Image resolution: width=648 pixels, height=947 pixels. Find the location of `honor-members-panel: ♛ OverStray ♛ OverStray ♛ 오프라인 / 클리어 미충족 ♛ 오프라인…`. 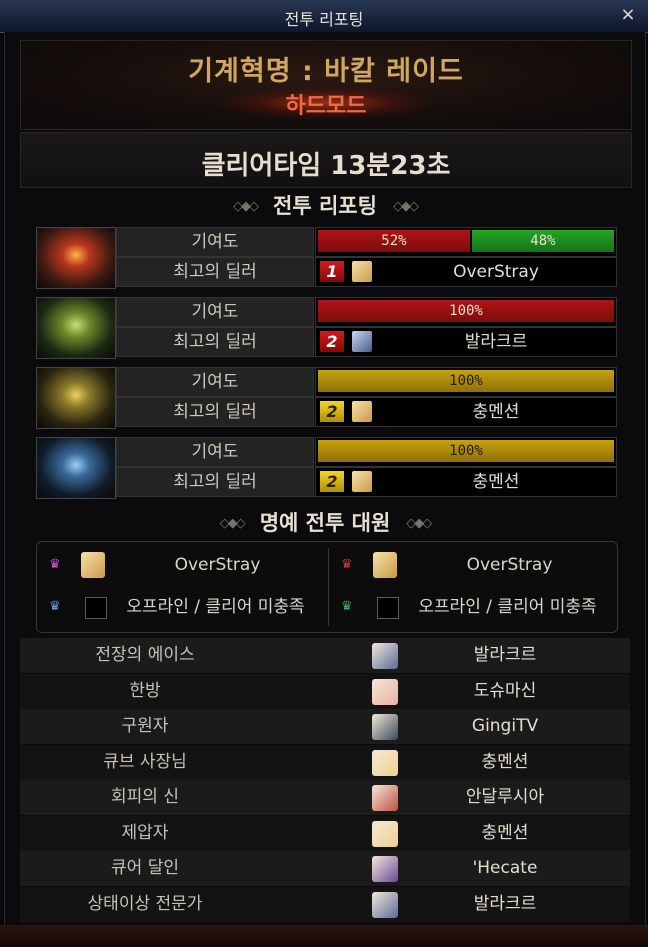

honor-members-panel: ♛ OverStray ♛ OverStray ♛ 오프라인 / 클리어 미충족 ♛ 오프라인… is located at coordinates (327, 587).